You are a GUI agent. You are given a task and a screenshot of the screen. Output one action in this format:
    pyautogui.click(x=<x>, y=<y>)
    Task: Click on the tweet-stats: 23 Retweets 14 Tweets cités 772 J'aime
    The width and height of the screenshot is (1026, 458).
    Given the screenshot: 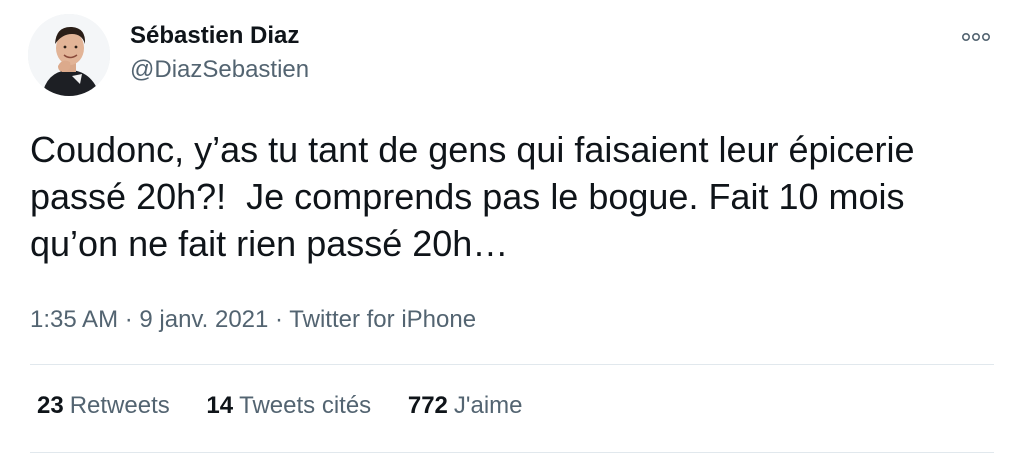 What is the action you would take?
    pyautogui.click(x=295, y=406)
    